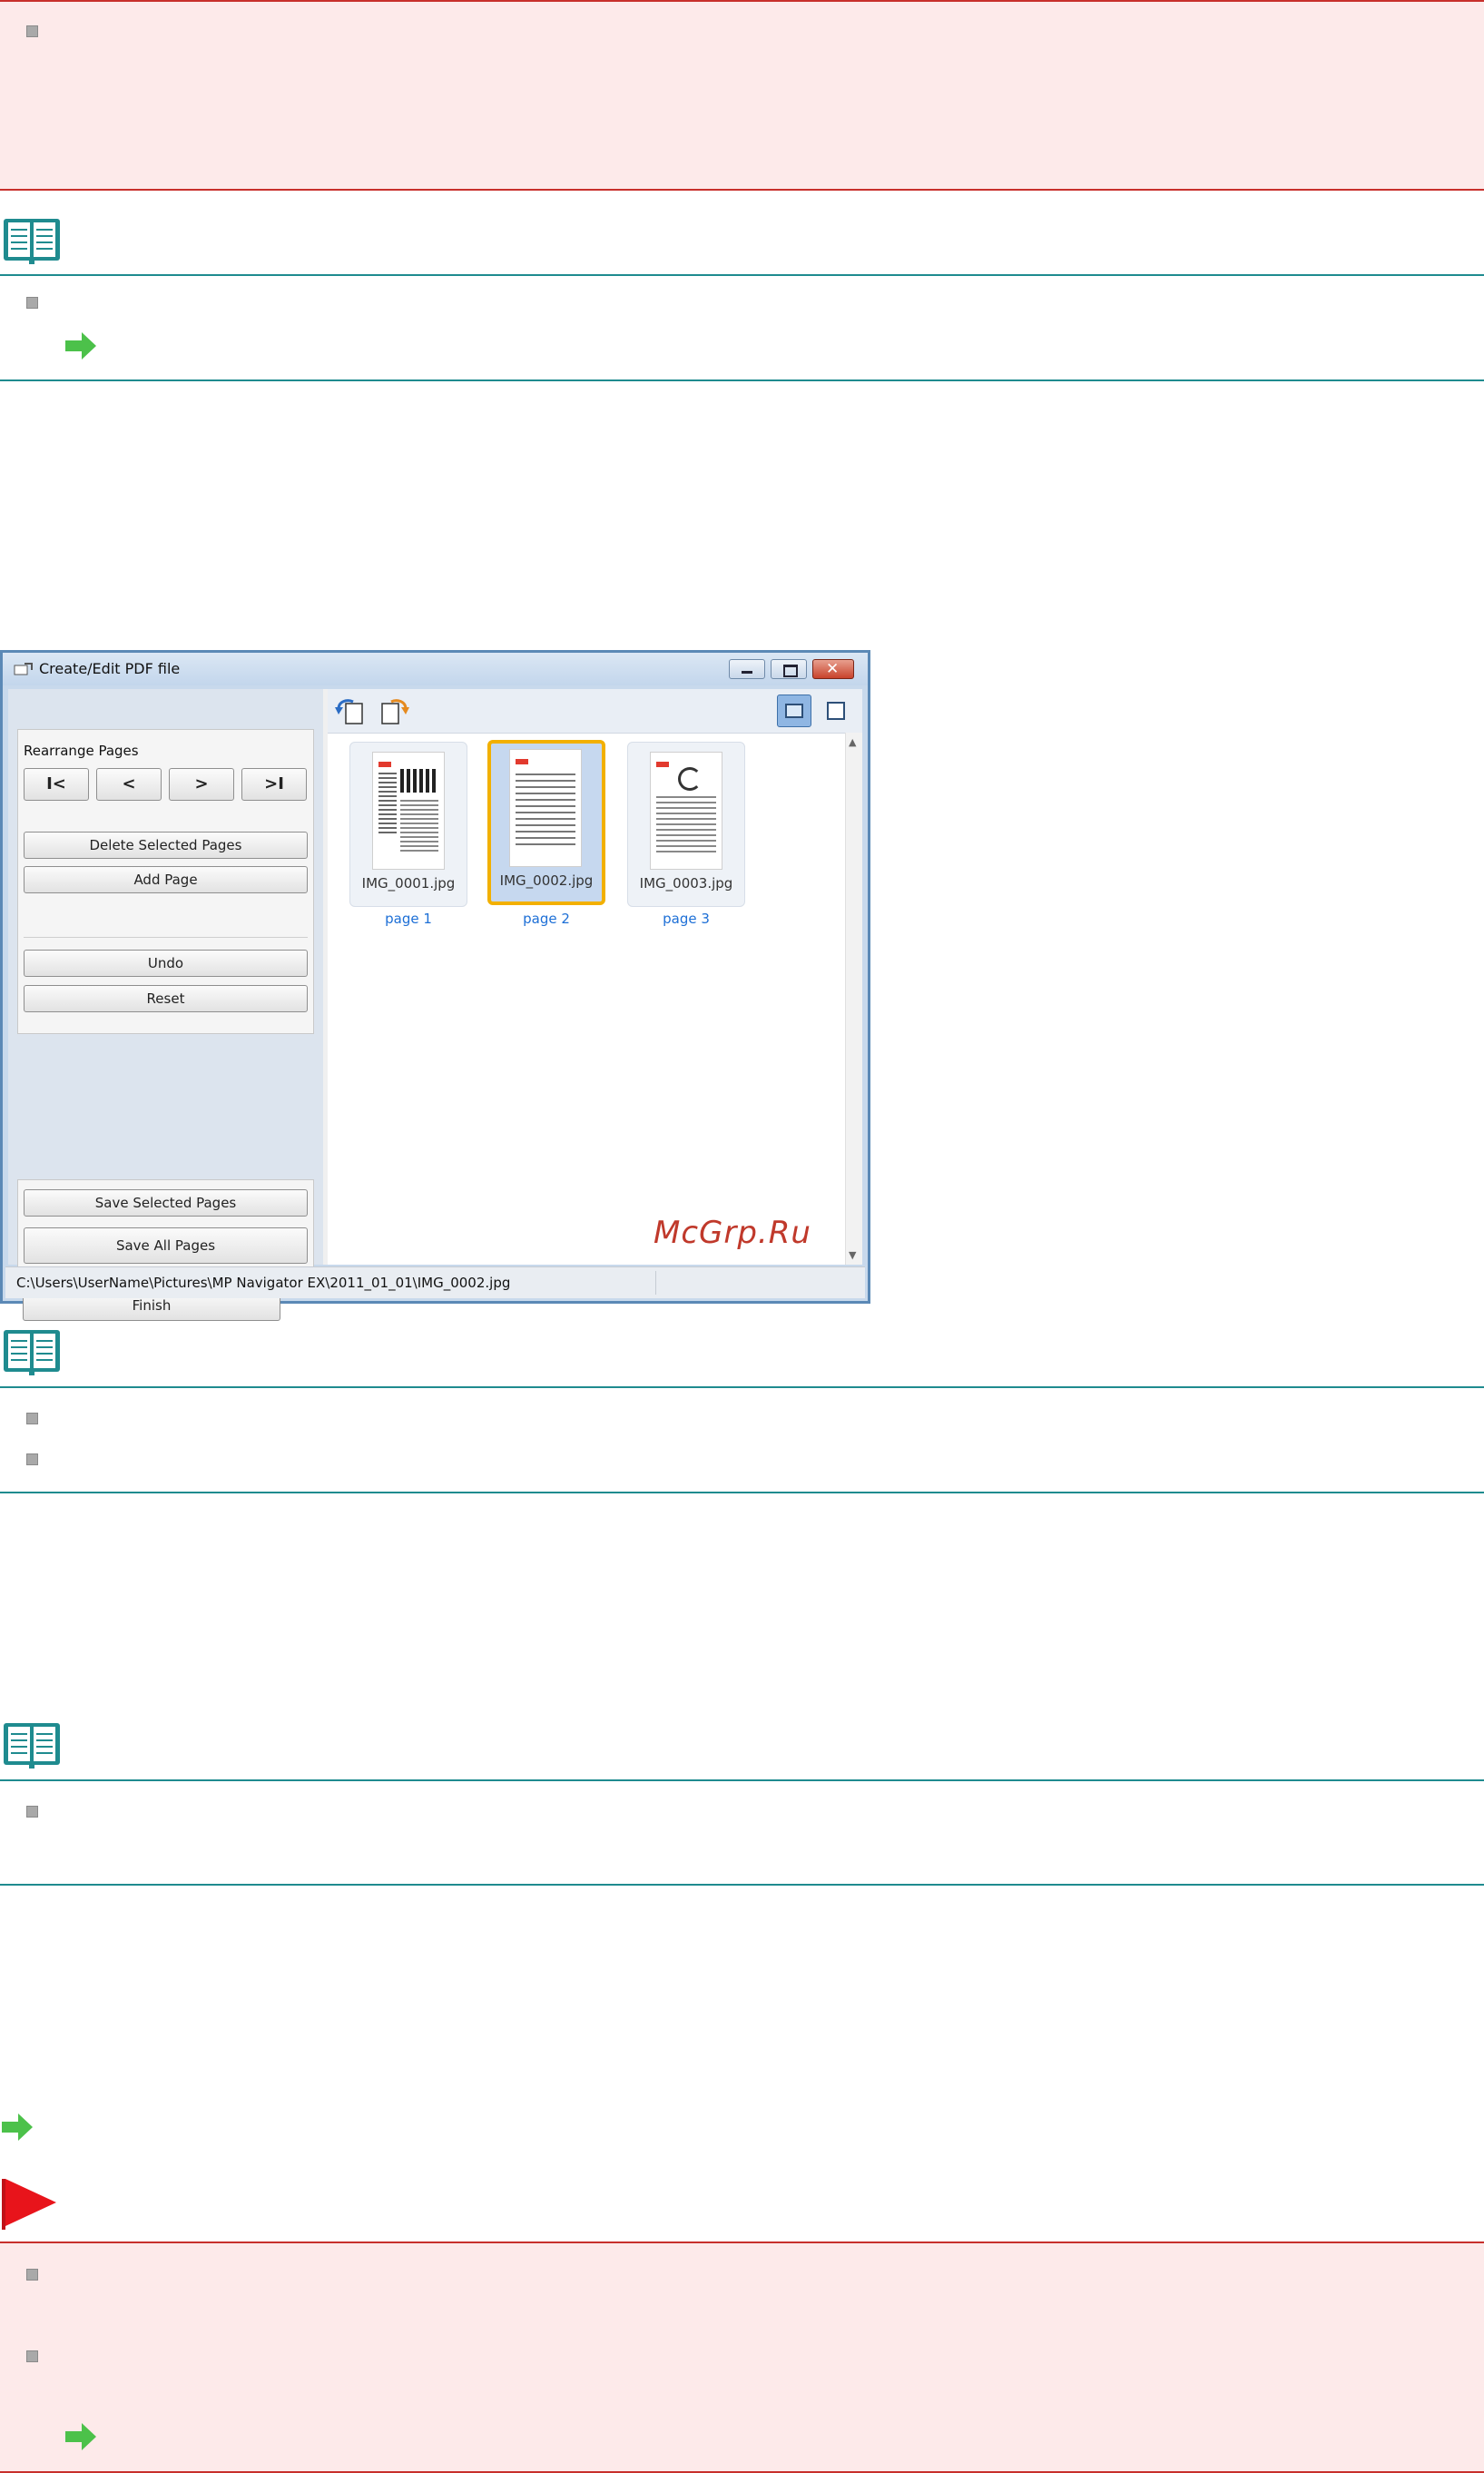  Describe the element at coordinates (794, 711) in the screenshot. I see `thumbnail-view-icon` at that location.